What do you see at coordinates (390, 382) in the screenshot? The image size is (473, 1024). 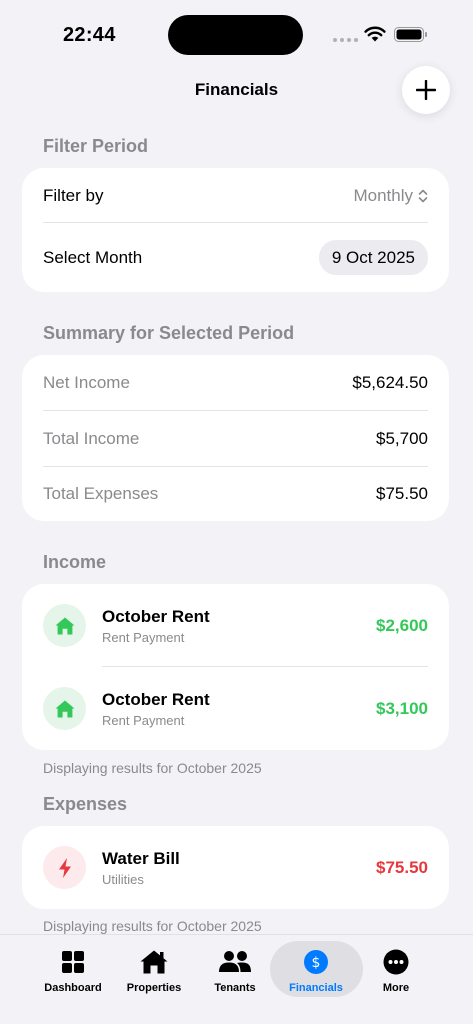 I see `net-income-value: $5,624.50` at bounding box center [390, 382].